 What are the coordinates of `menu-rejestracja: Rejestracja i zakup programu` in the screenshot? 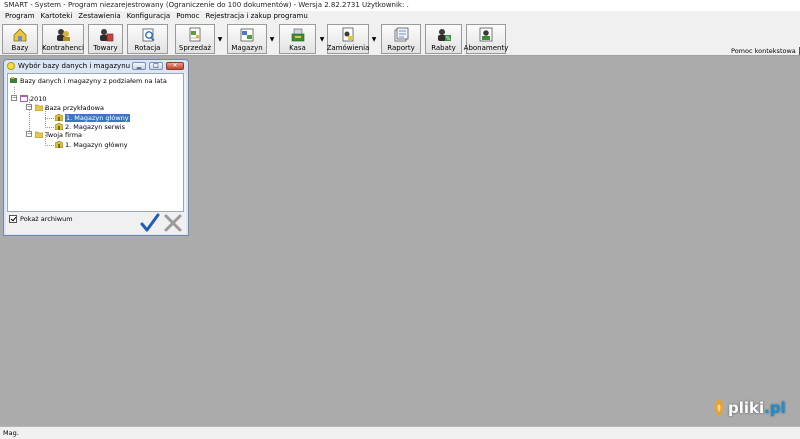 It's located at (256, 16).